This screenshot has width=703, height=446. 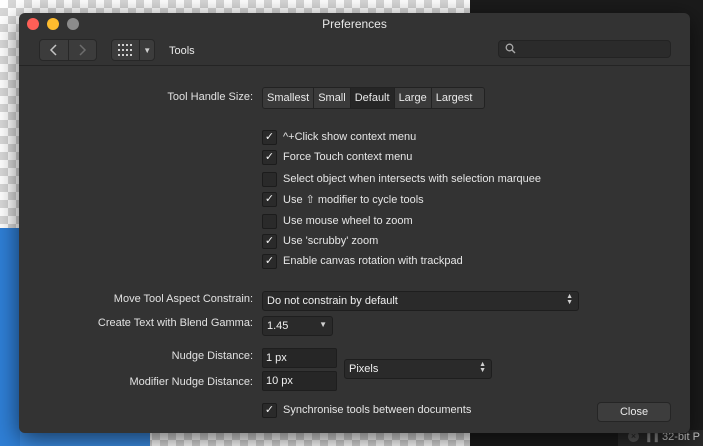 I want to click on field-value: 10 px, so click(x=279, y=381).